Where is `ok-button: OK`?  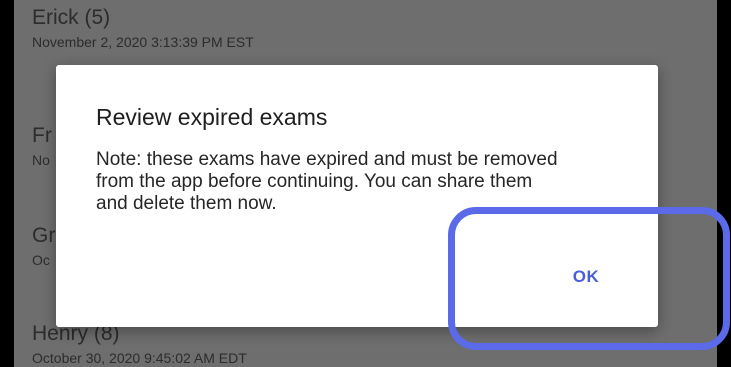 ok-button: OK is located at coordinates (586, 277).